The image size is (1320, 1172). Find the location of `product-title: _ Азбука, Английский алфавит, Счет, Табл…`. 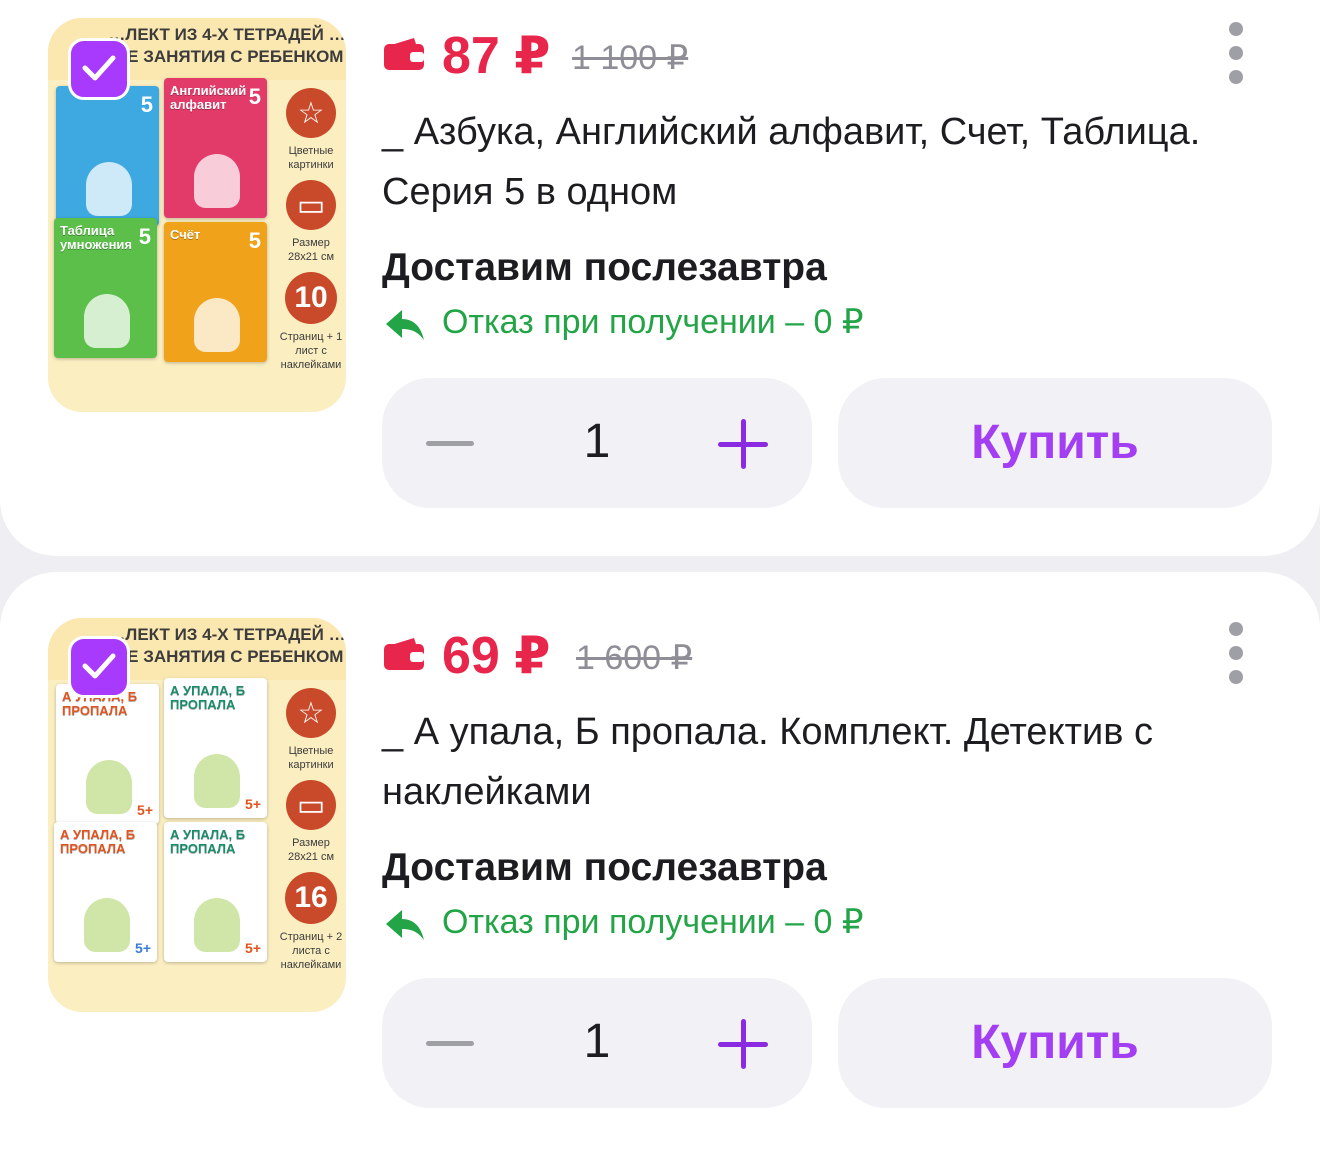

product-title: _ Азбука, Английский алфавит, Счет, Табл… is located at coordinates (832, 162).